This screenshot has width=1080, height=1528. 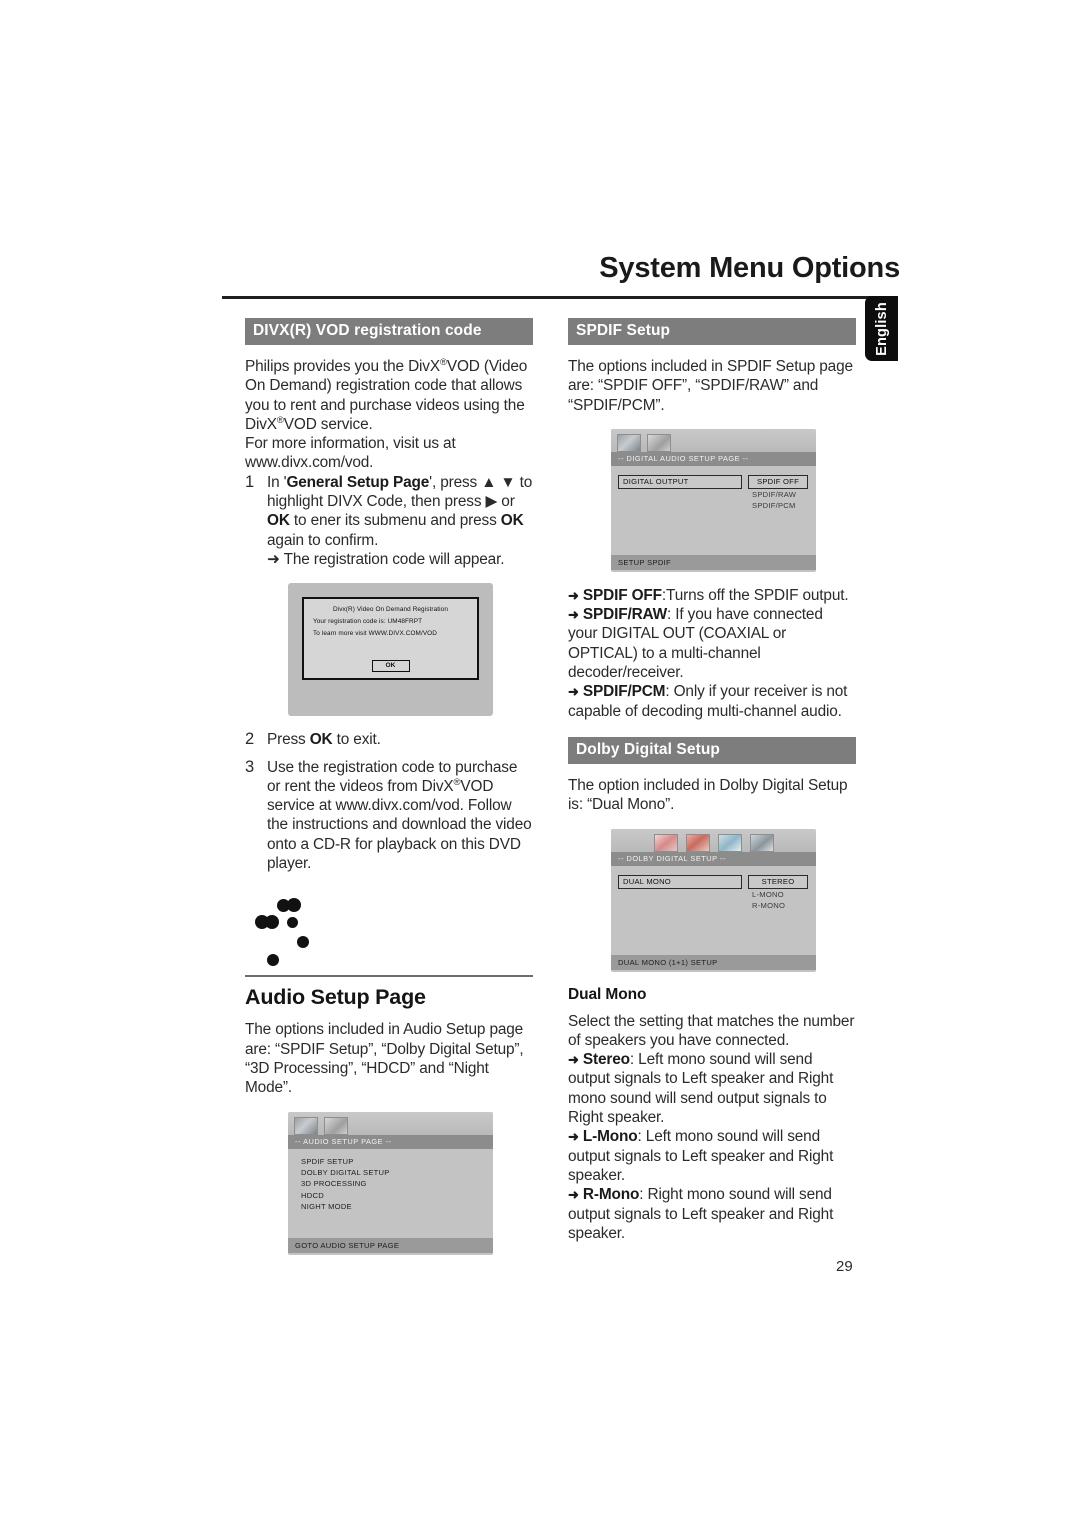 What do you see at coordinates (713, 859) in the screenshot?
I see `osd-title: -- DOLBY DIGITAL SETUP --` at bounding box center [713, 859].